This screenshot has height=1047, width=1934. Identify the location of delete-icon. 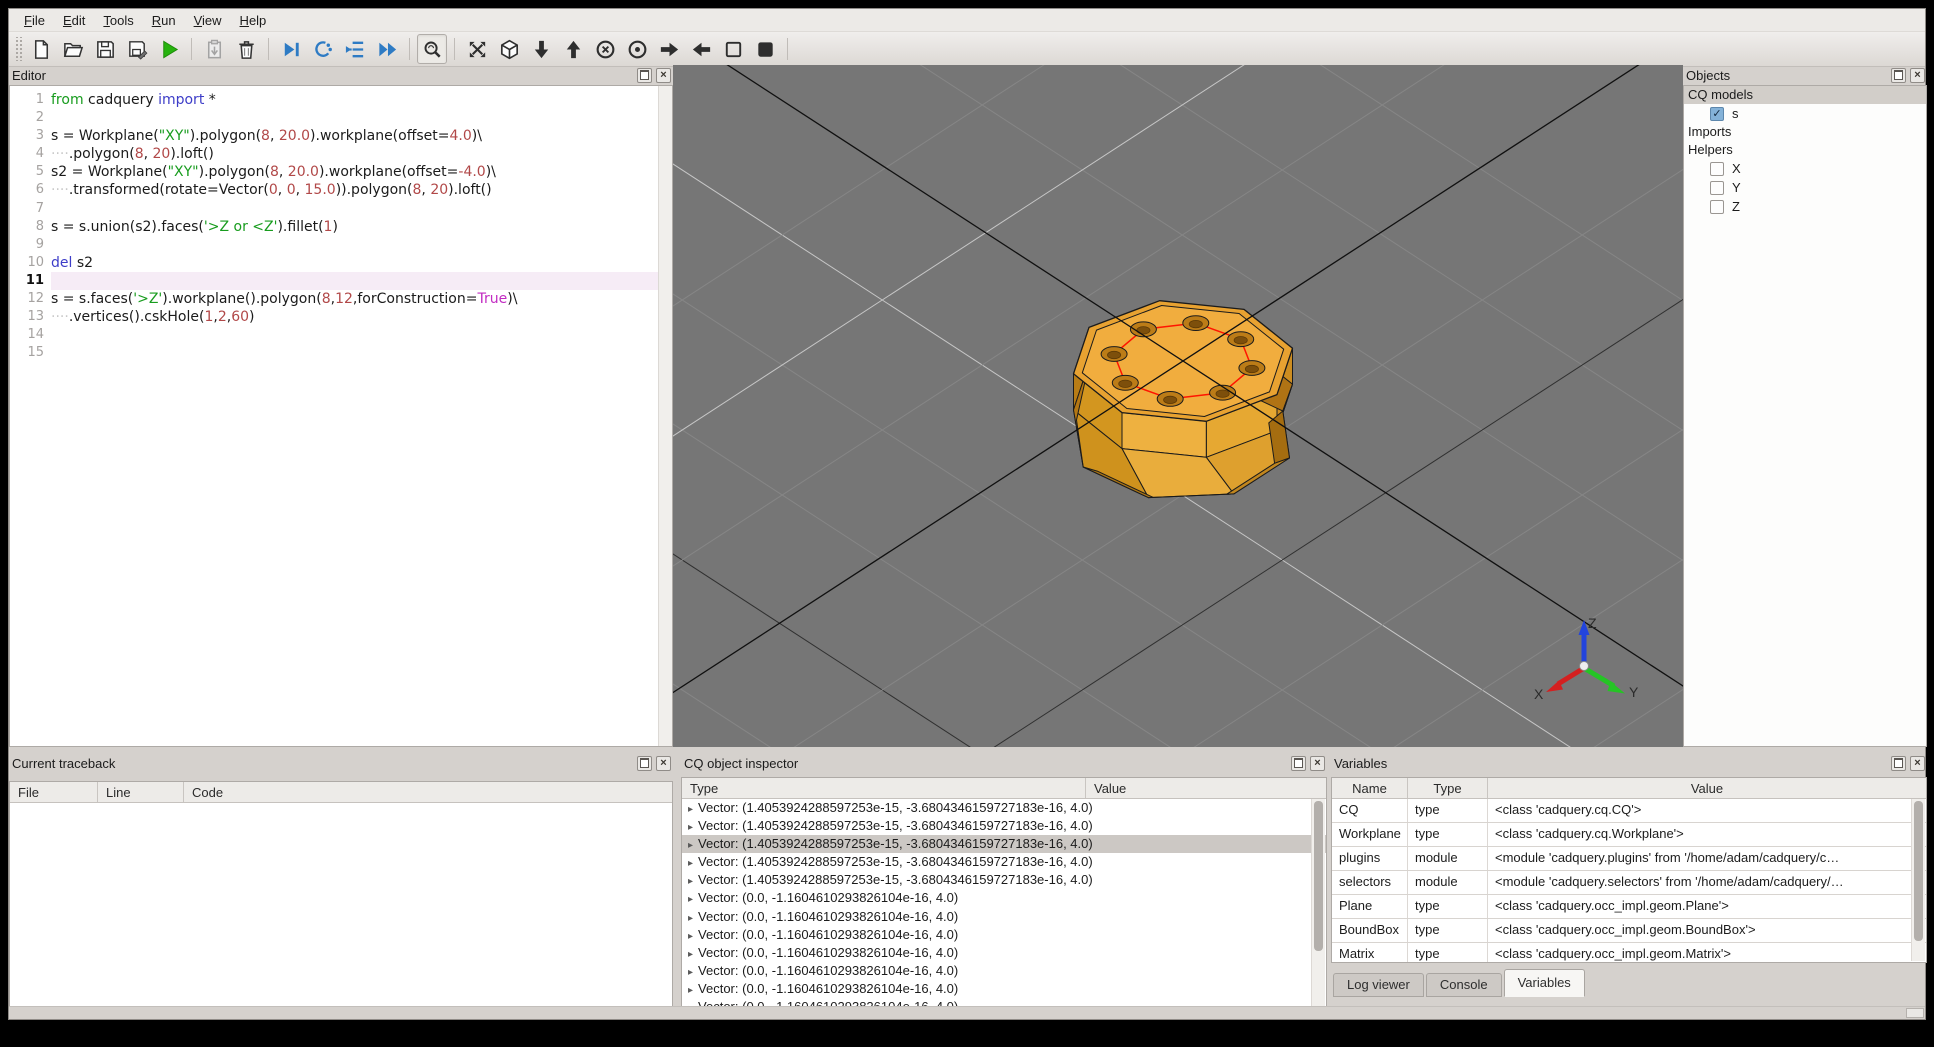
(246, 49).